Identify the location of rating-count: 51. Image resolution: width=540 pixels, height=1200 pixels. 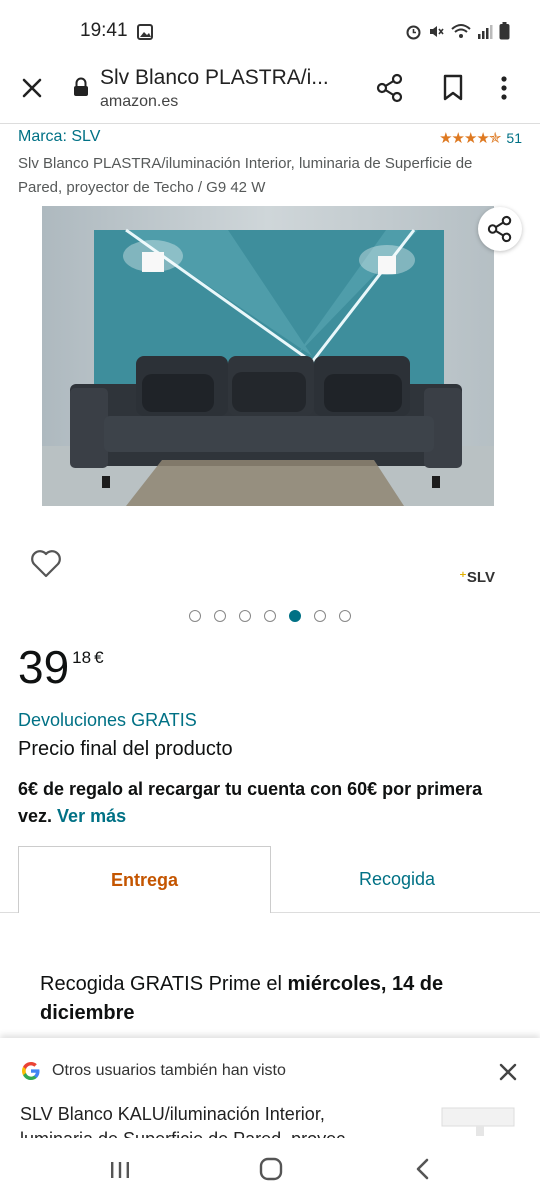
(514, 138).